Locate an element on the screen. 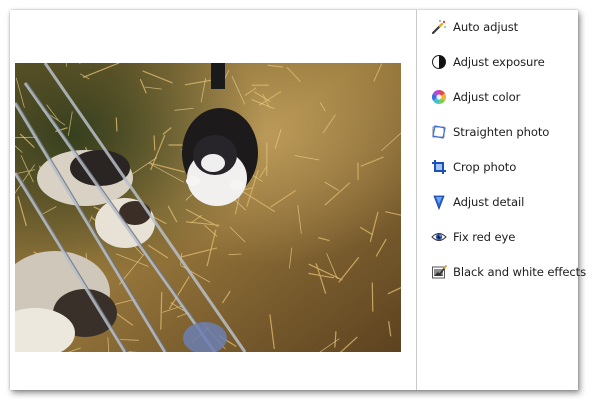  exposure-icon is located at coordinates (439, 62).